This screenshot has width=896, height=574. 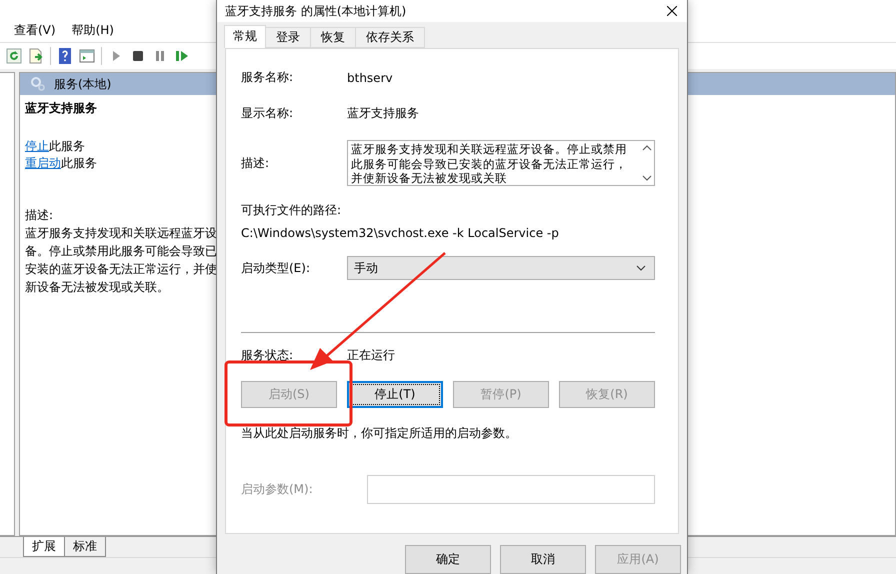 What do you see at coordinates (87, 56) in the screenshot?
I see `console-window-icon` at bounding box center [87, 56].